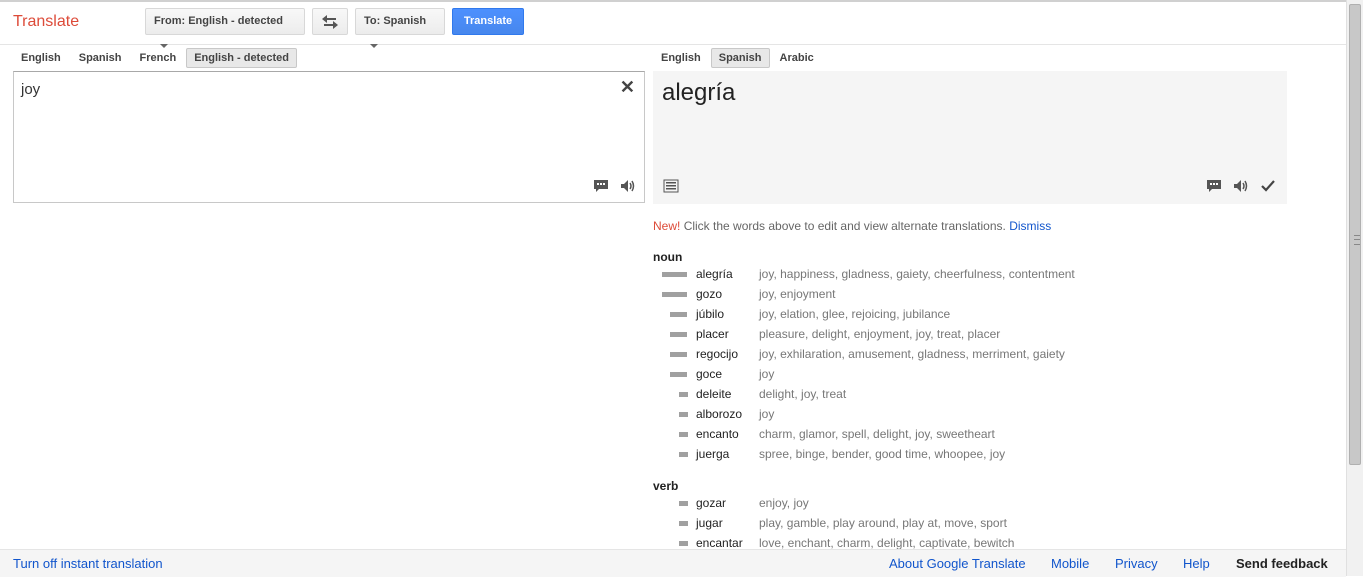  What do you see at coordinates (993, 377) in the screenshot?
I see `dictionary-row: goce joy` at bounding box center [993, 377].